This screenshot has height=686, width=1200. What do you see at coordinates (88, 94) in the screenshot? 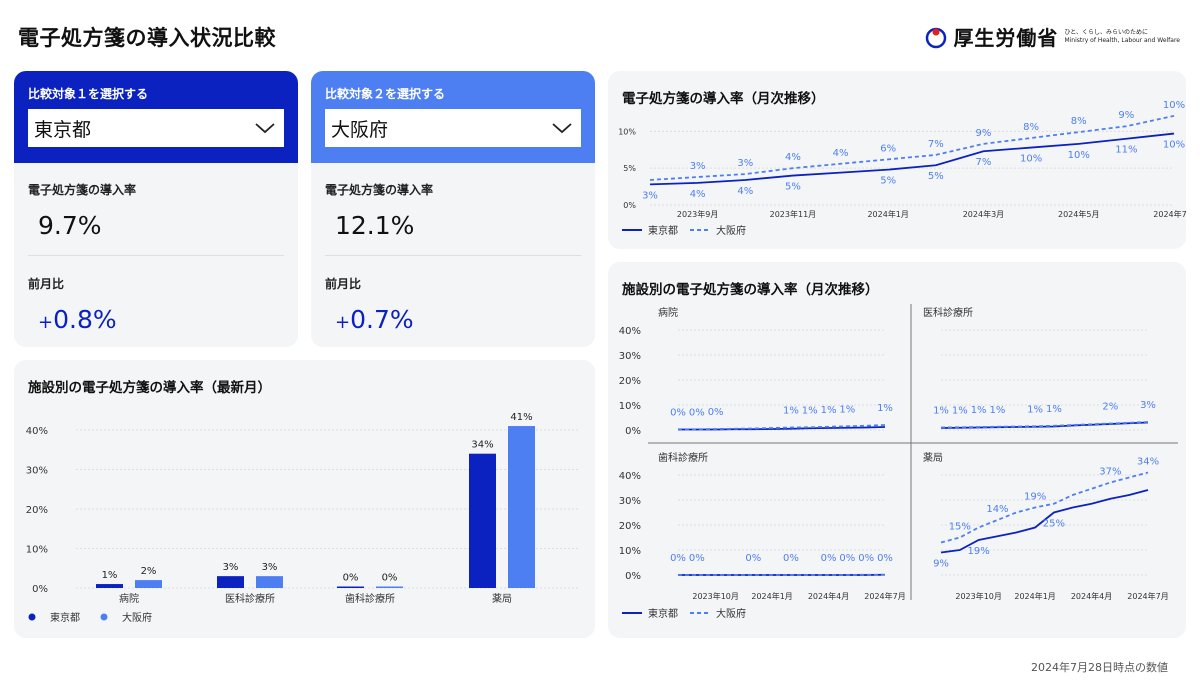
I see `selector-1-label: 比較対象１を選択する` at bounding box center [88, 94].